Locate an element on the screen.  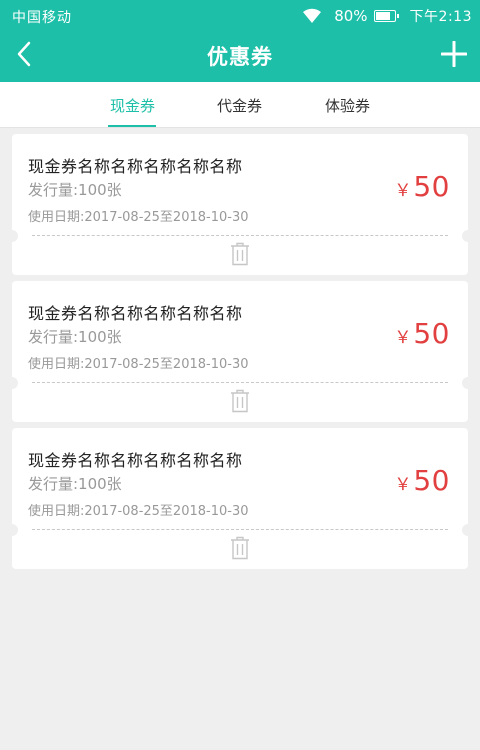
page-title: 优惠券 is located at coordinates (240, 57).